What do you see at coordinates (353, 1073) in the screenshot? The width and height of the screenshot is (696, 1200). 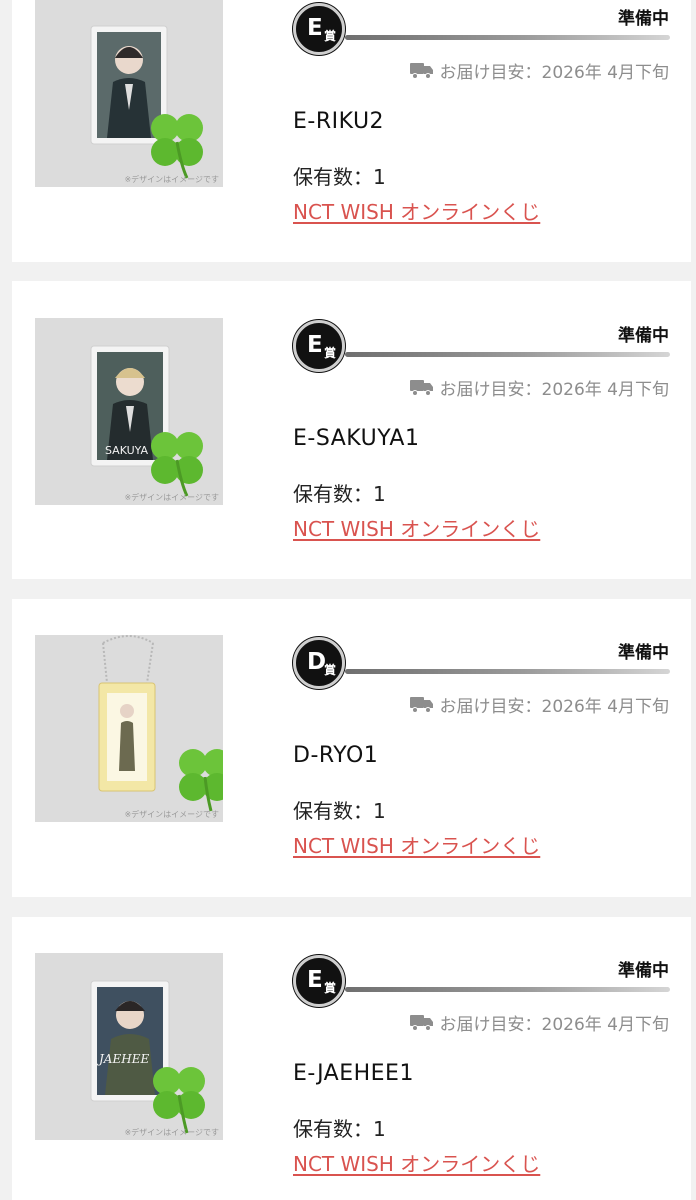 I see `prize-title: E-JAEHEE1` at bounding box center [353, 1073].